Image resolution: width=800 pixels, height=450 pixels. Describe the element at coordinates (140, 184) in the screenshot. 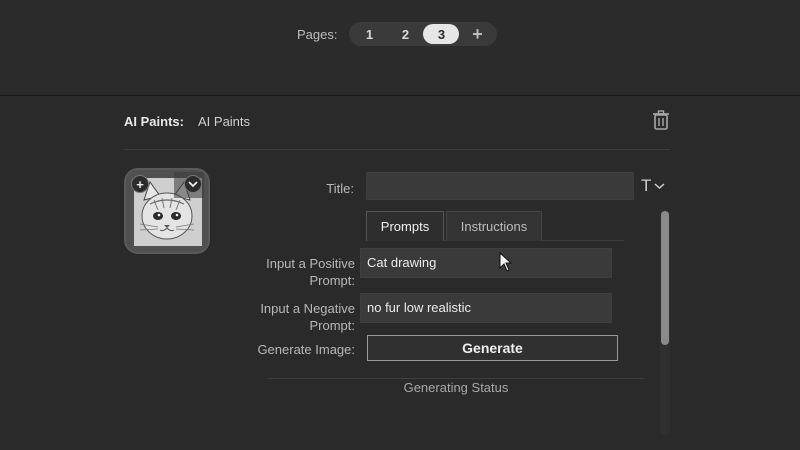

I see `add-image-icon: +` at that location.